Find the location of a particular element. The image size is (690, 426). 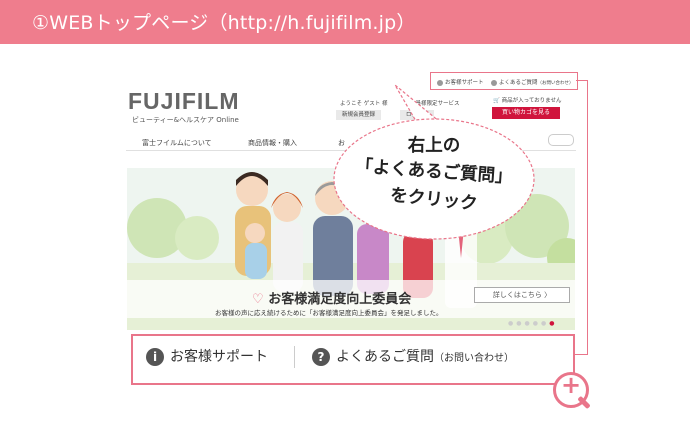

info-icon: i is located at coordinates (155, 357).